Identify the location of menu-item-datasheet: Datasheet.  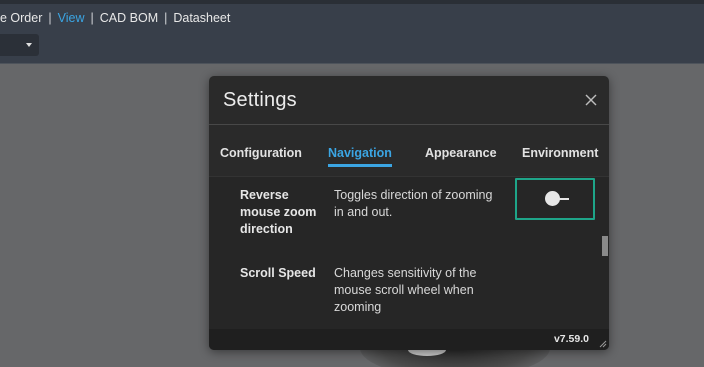
(201, 18).